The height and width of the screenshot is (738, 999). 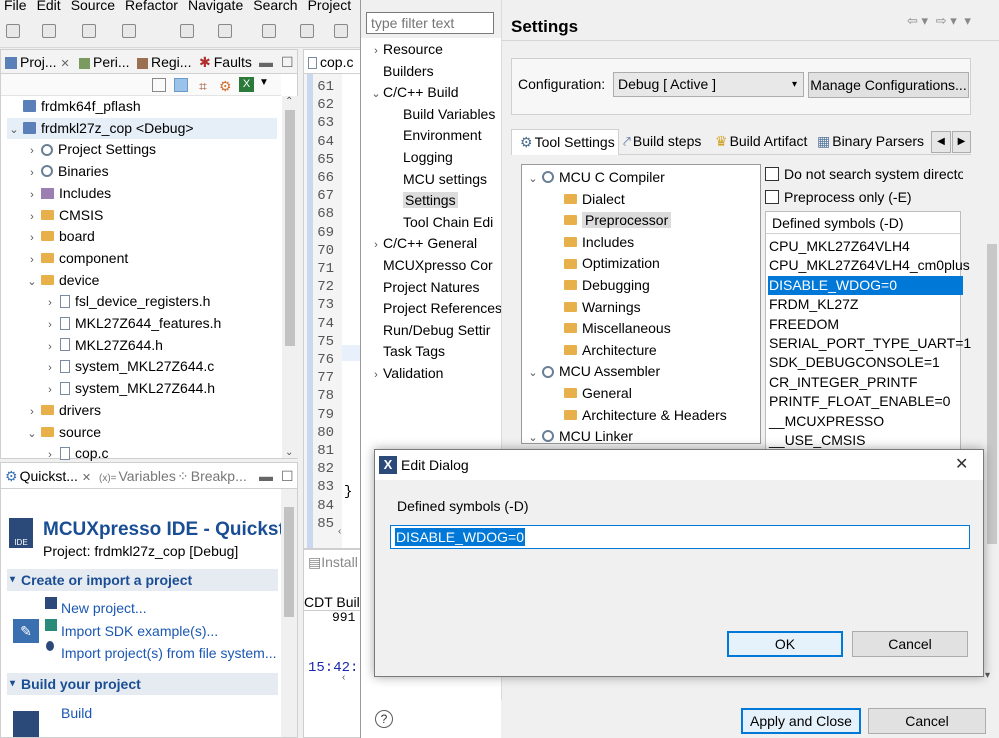 I want to click on tool-tree-item: General, so click(x=590, y=394).